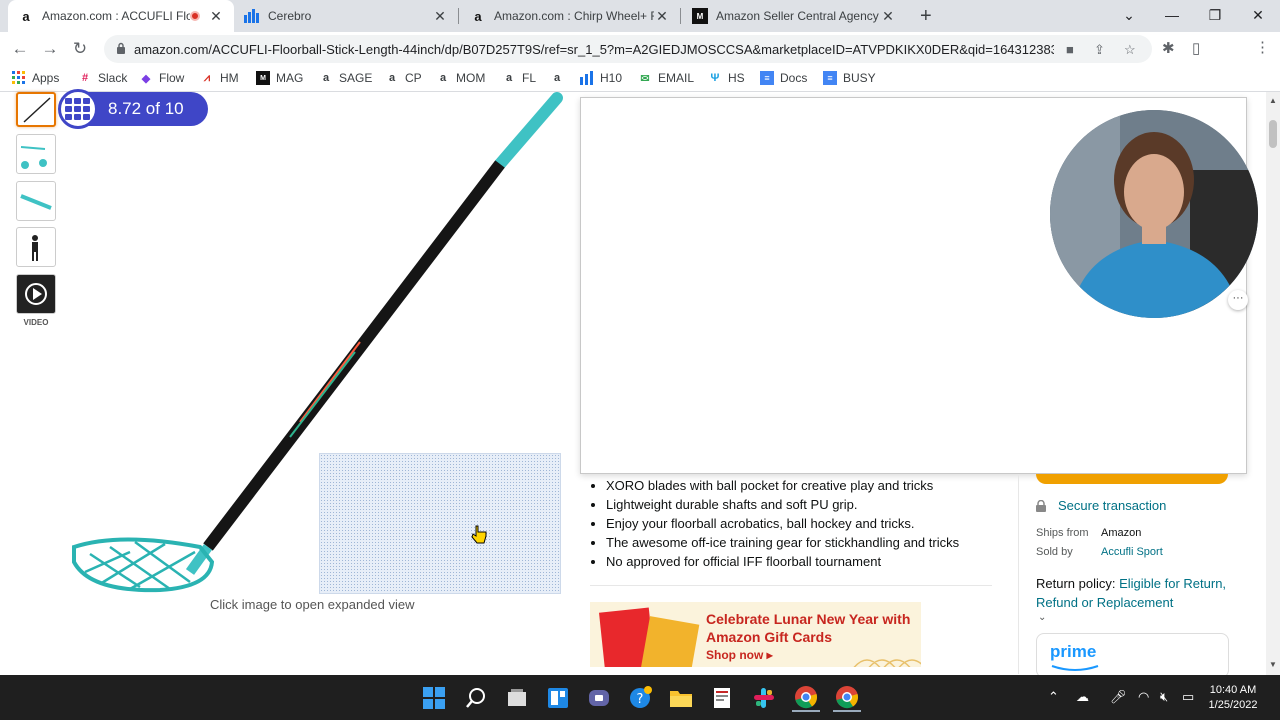  I want to click on webcam-overlay, so click(1154, 214).